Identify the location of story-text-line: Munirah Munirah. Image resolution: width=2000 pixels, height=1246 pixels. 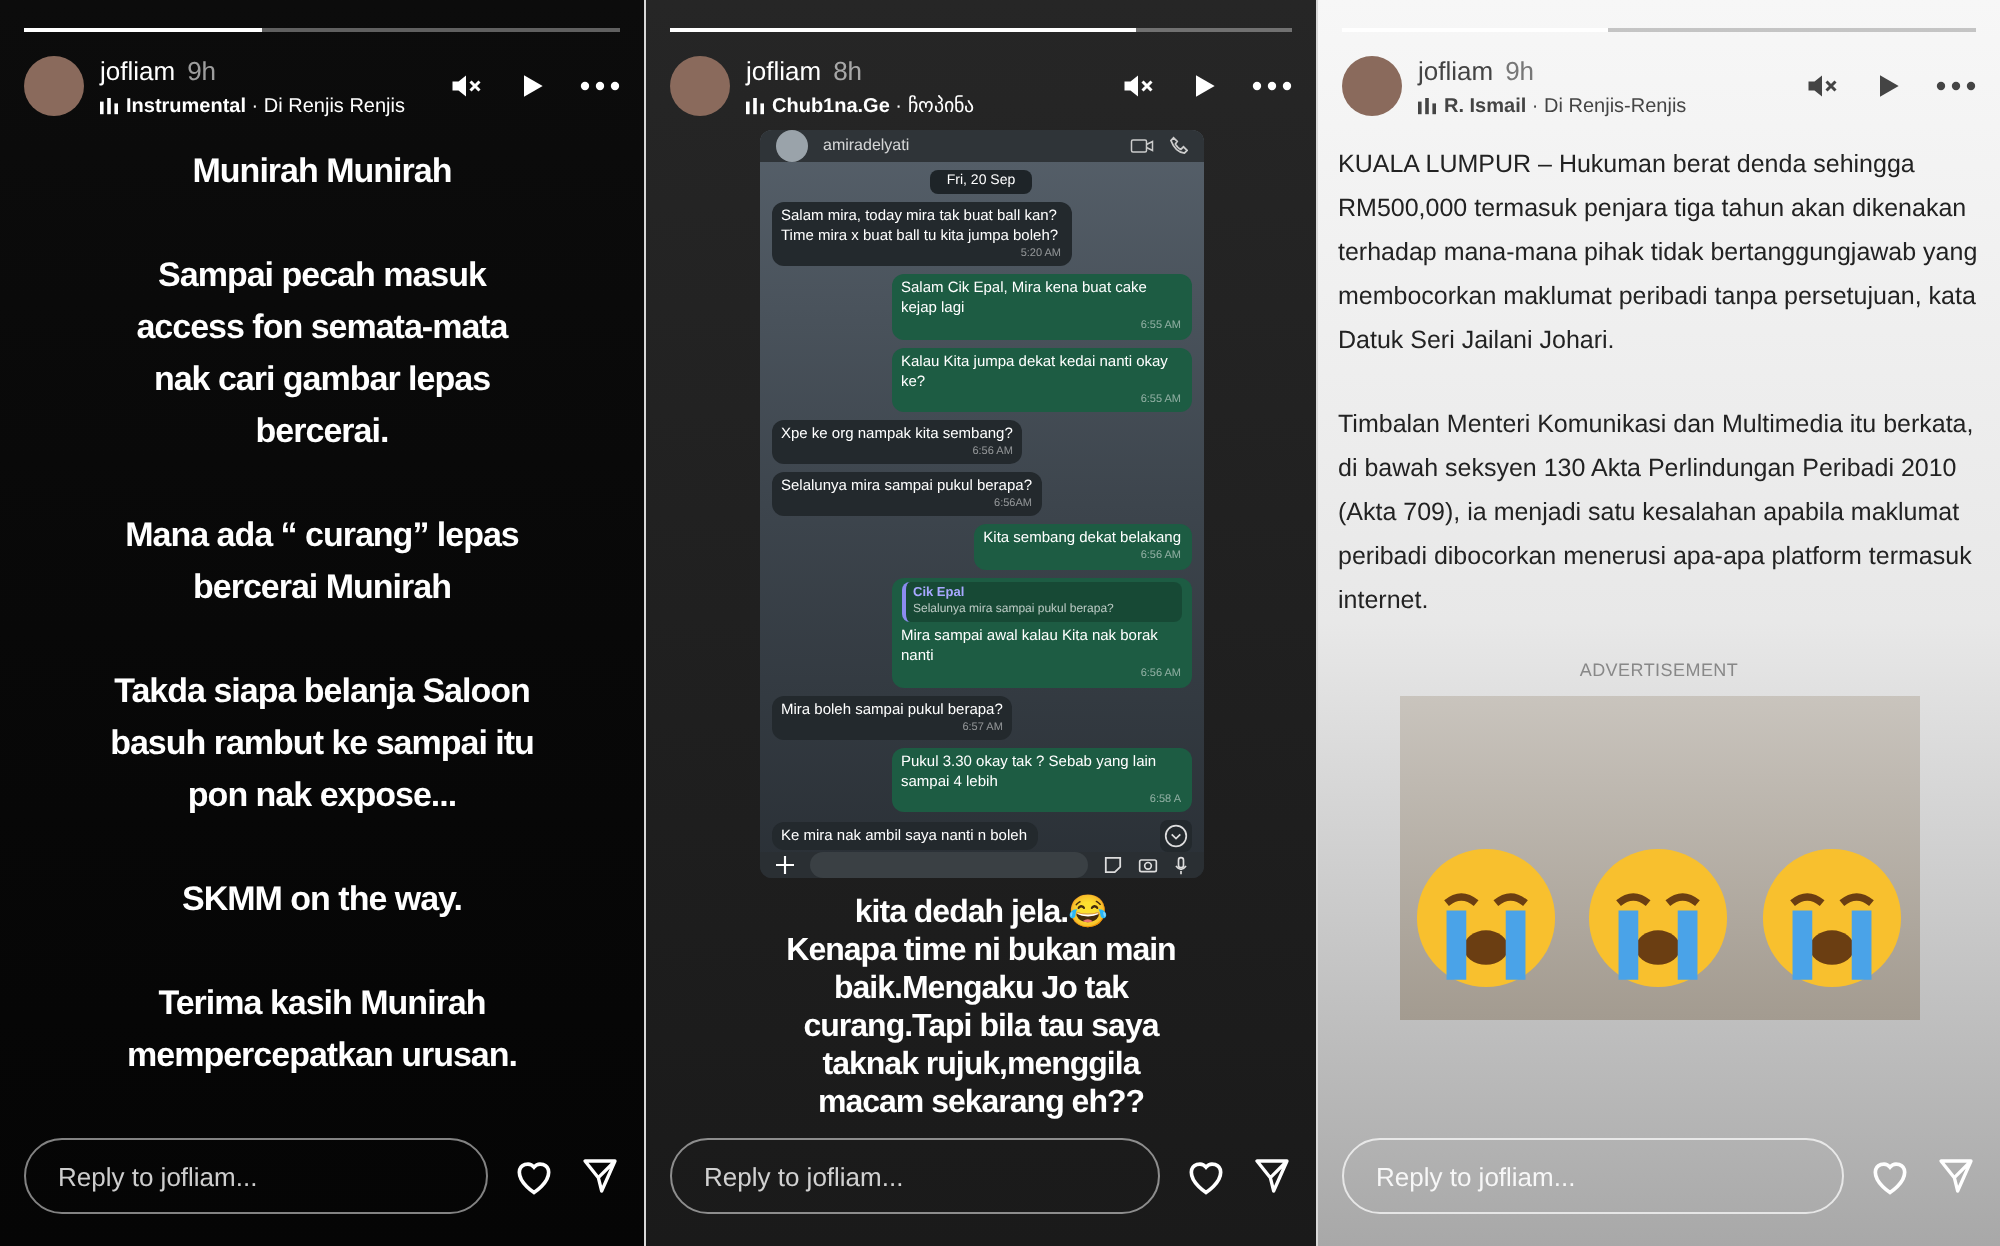
(322, 171).